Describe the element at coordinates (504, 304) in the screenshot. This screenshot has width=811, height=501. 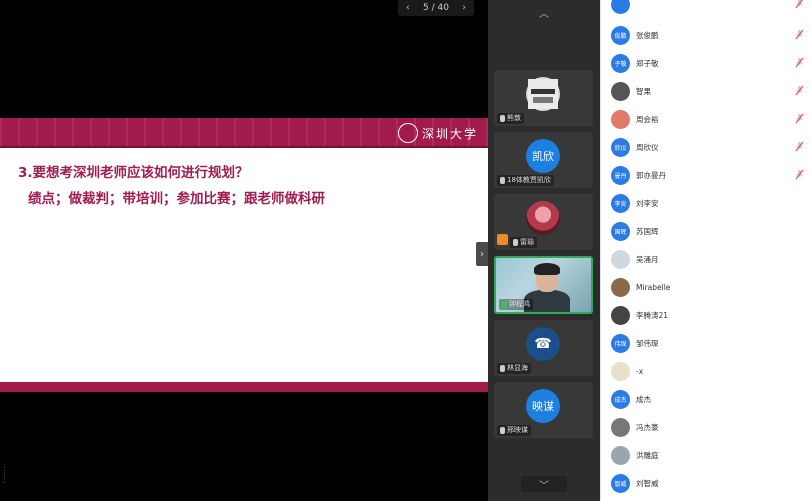
I see `mic-active-icon` at that location.